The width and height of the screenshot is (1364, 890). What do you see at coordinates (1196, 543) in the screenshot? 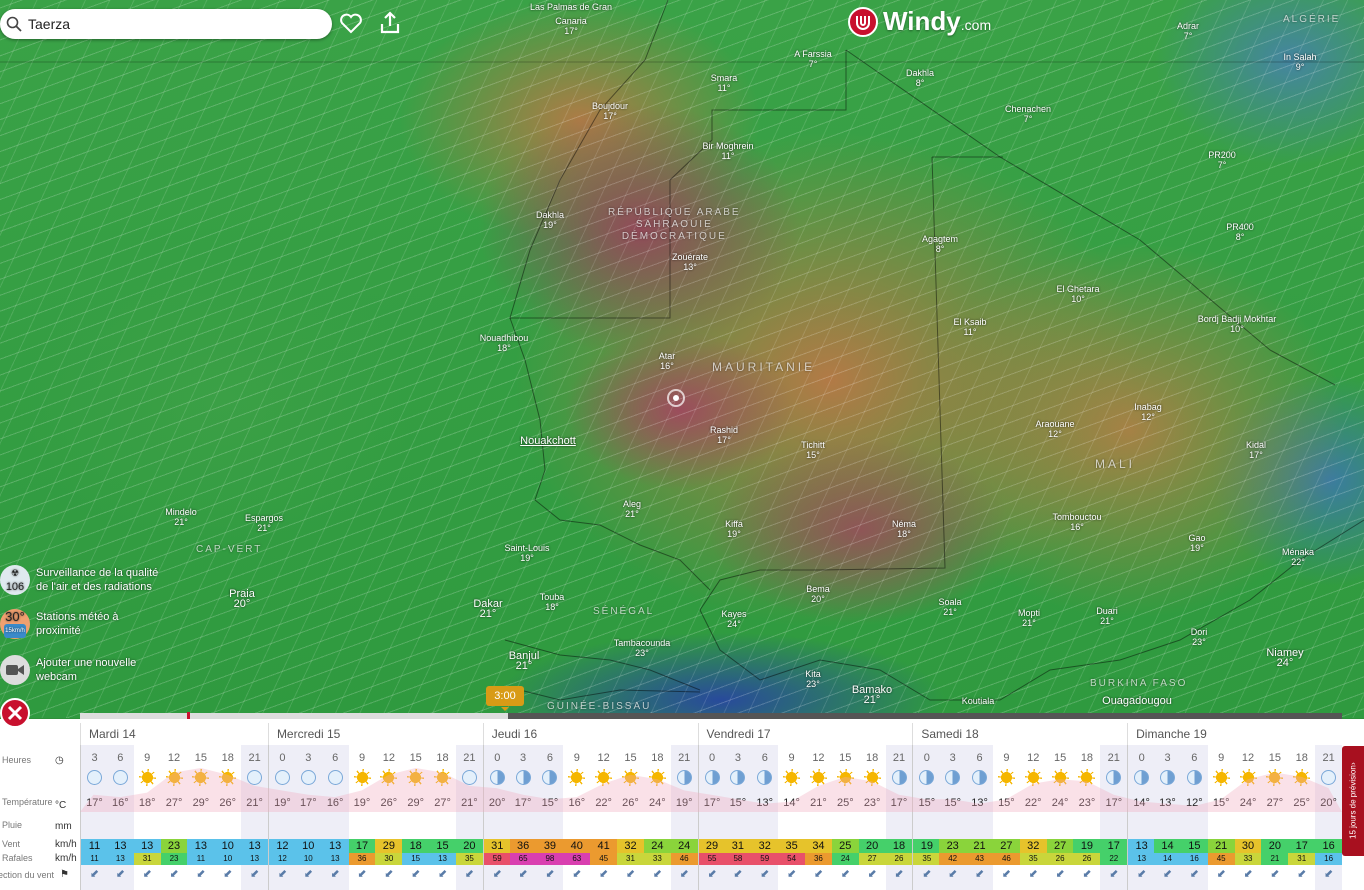
I see `map-place-label: Gao 19°` at bounding box center [1196, 543].